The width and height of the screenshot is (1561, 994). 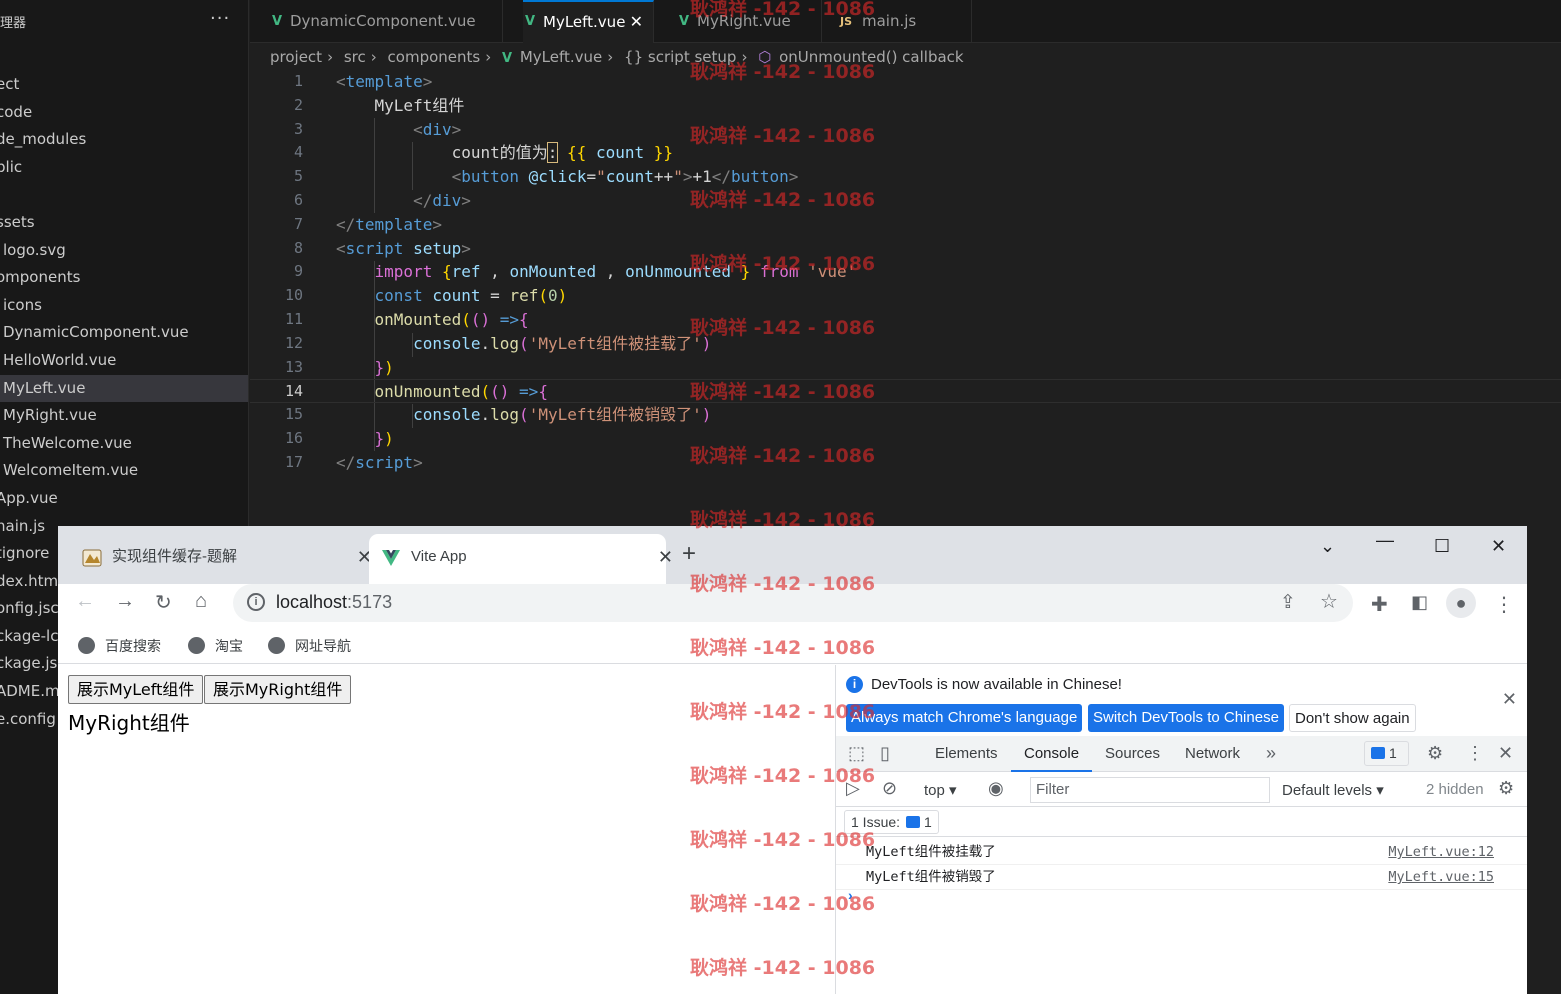 I want to click on issues-badge: 1, so click(x=1386, y=753).